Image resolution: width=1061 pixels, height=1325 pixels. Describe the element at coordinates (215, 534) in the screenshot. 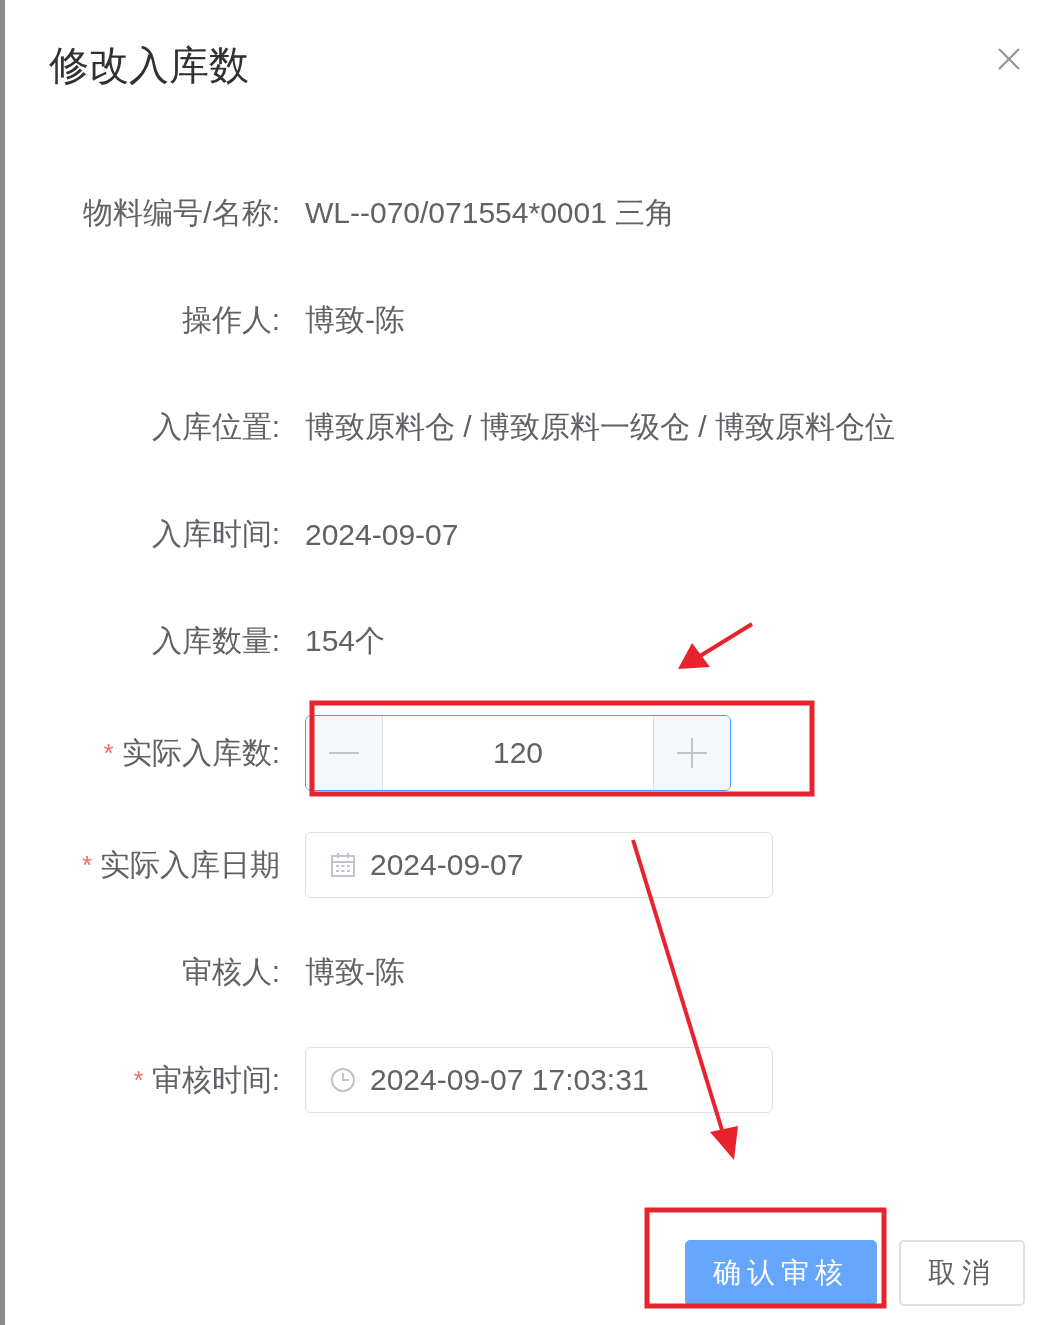

I see `field-label: 入库时间:` at that location.